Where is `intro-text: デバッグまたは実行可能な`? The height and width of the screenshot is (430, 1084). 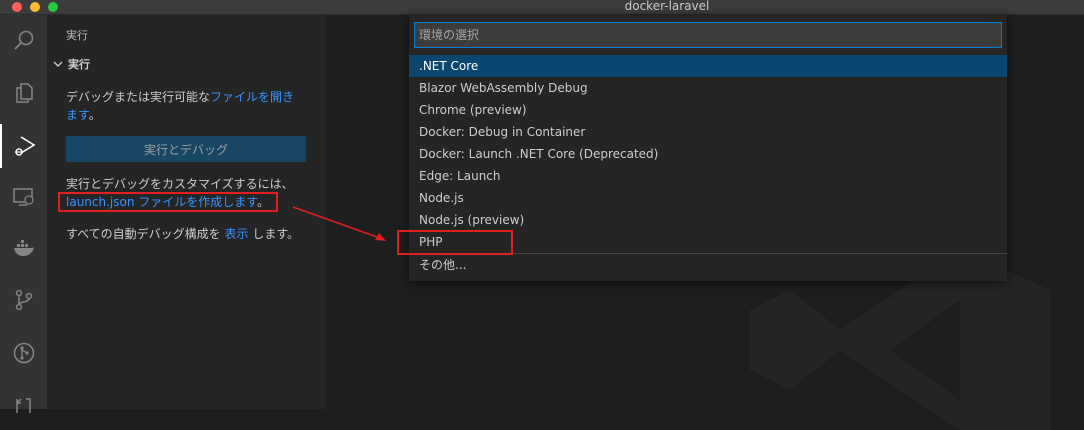 intro-text: デバッグまたは実行可能な is located at coordinates (138, 97).